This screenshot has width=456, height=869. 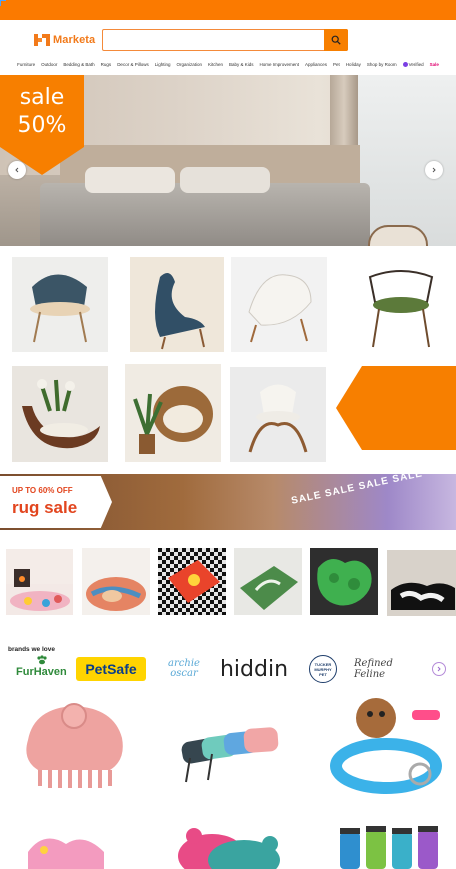 I want to click on search-icon, so click(x=336, y=40).